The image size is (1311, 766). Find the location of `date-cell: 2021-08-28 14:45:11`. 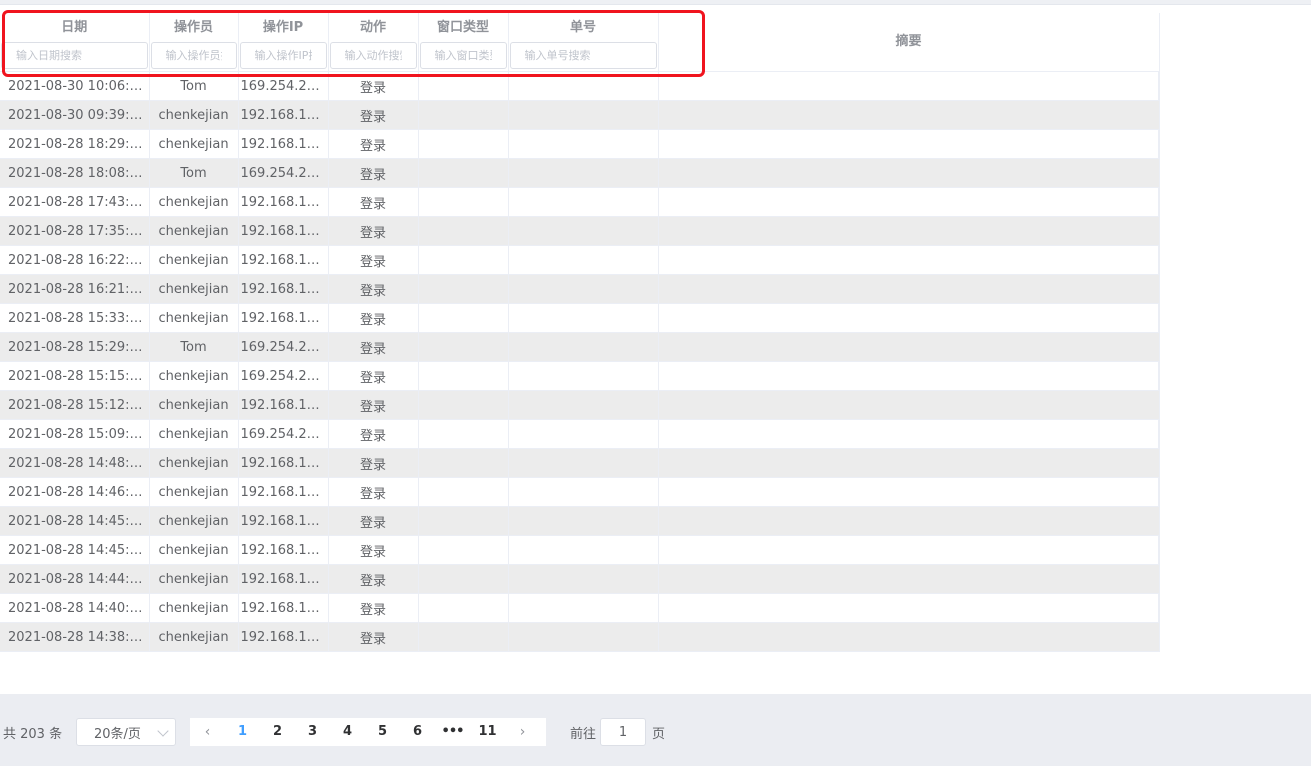

date-cell: 2021-08-28 14:45:11 is located at coordinates (75, 550).